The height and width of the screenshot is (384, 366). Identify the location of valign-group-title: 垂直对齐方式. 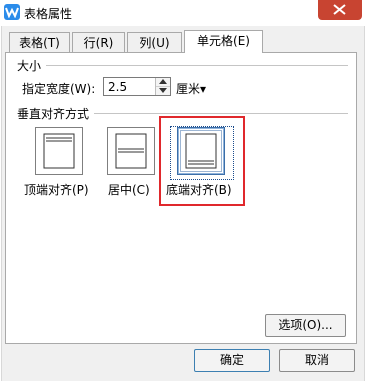
(53, 113).